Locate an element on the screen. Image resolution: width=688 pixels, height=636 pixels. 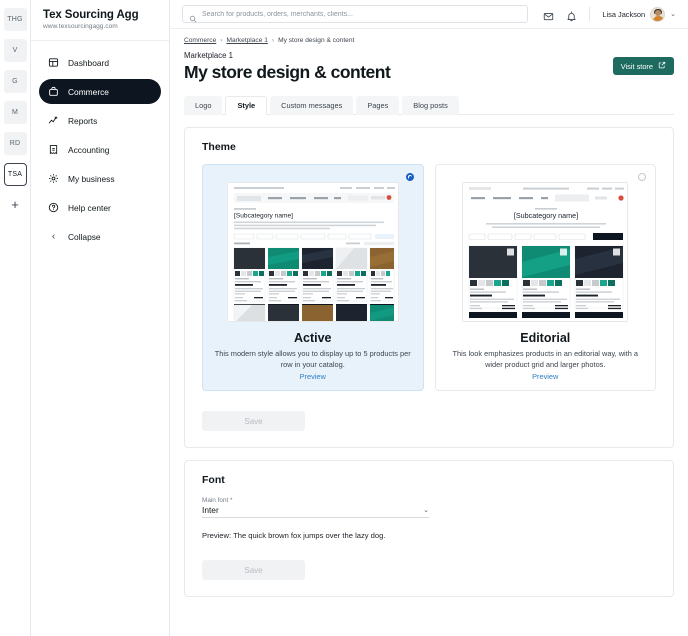
top-icon-group: Lisa Jackson ⌄ is located at coordinates (609, 14).